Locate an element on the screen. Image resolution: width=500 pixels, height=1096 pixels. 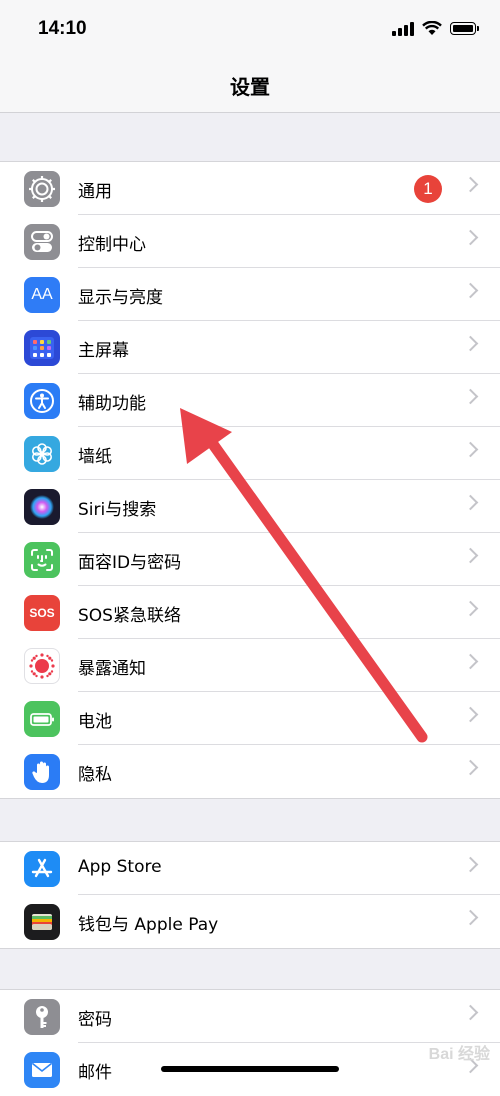
settings-row-wallet: 钱包与 Apple Pay is located at coordinates (250, 921).